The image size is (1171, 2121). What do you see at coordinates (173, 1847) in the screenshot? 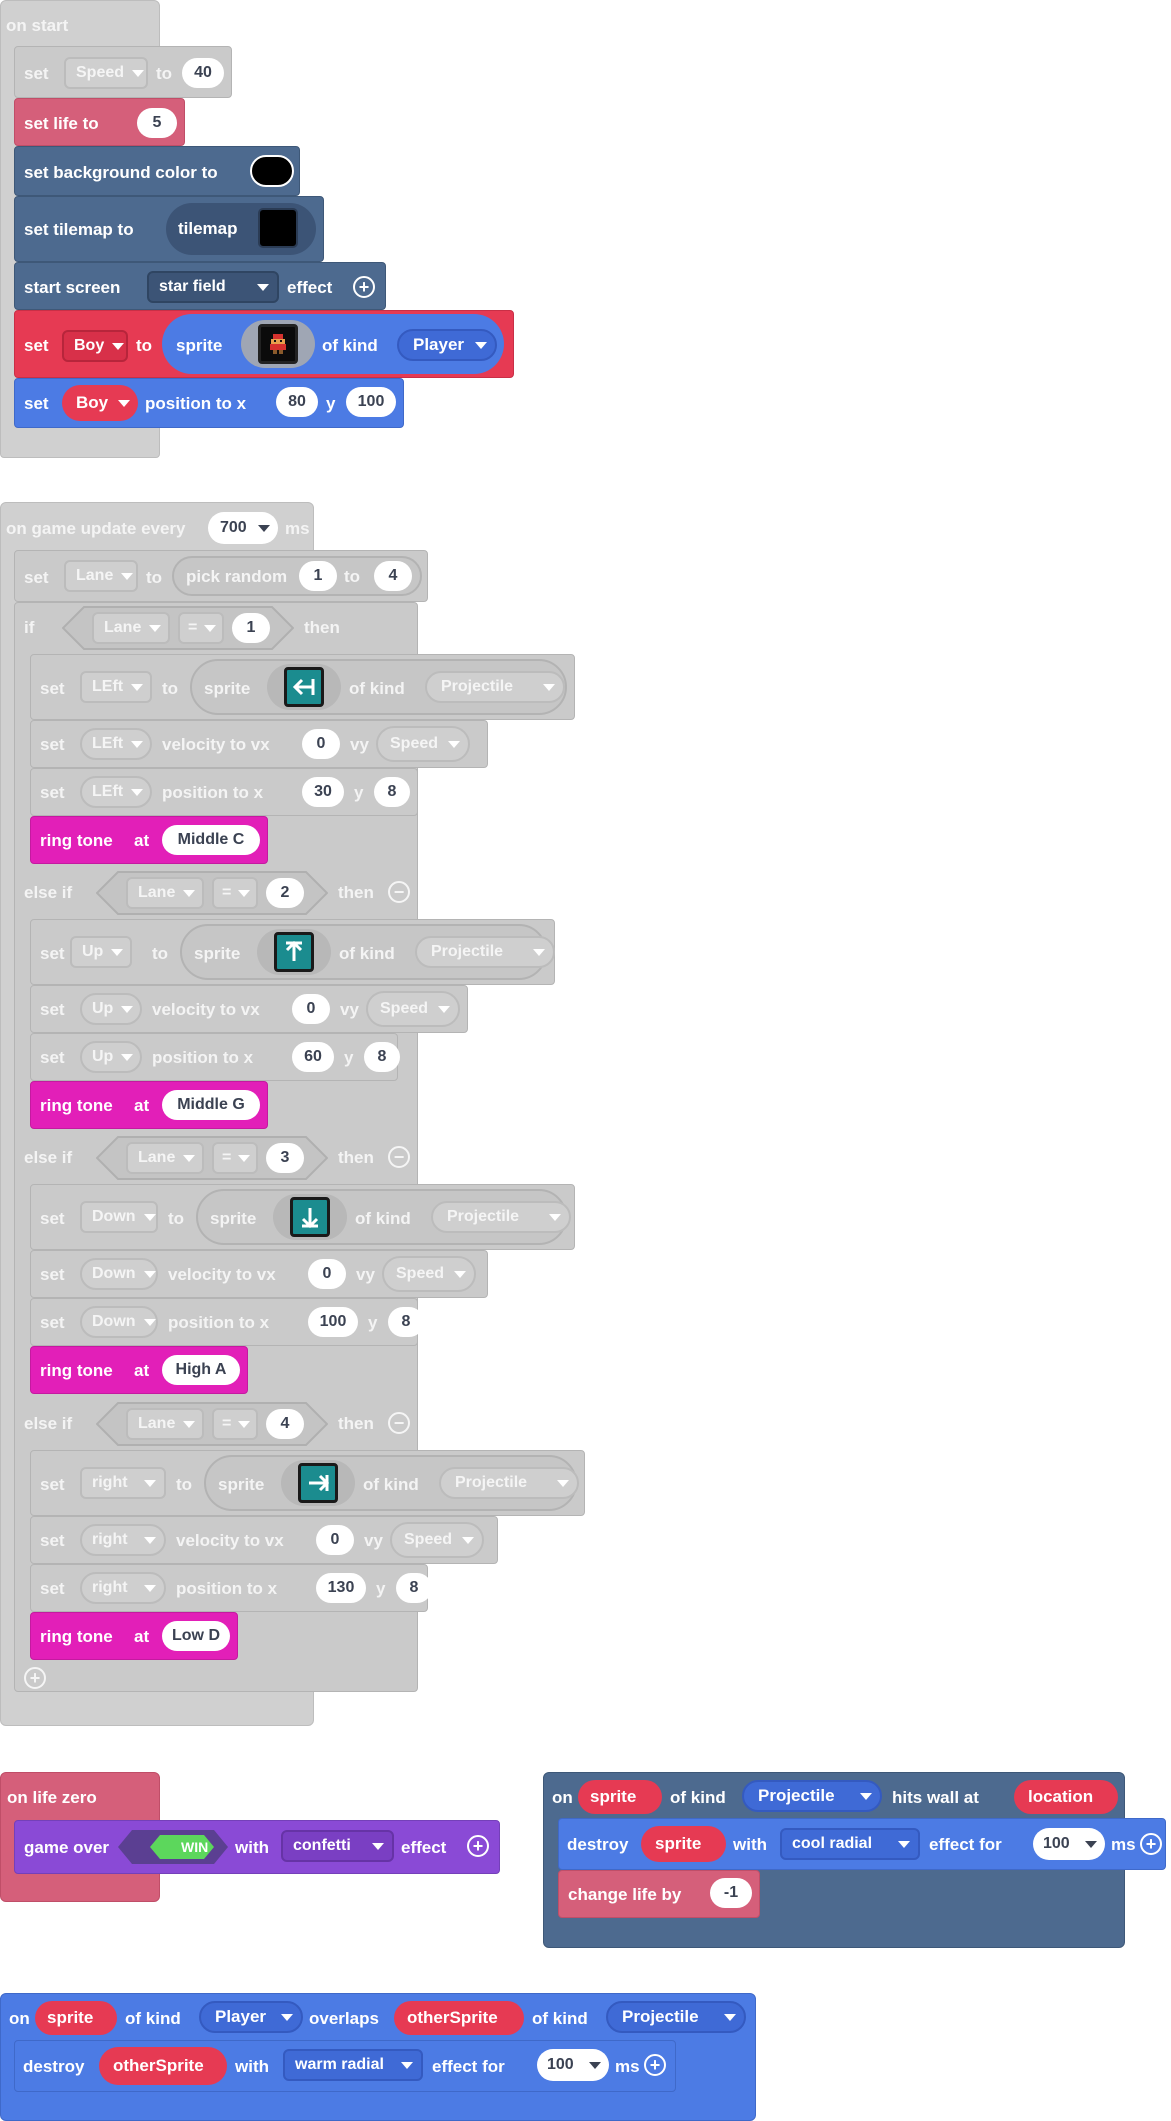
I see `win-boolean-slot` at bounding box center [173, 1847].